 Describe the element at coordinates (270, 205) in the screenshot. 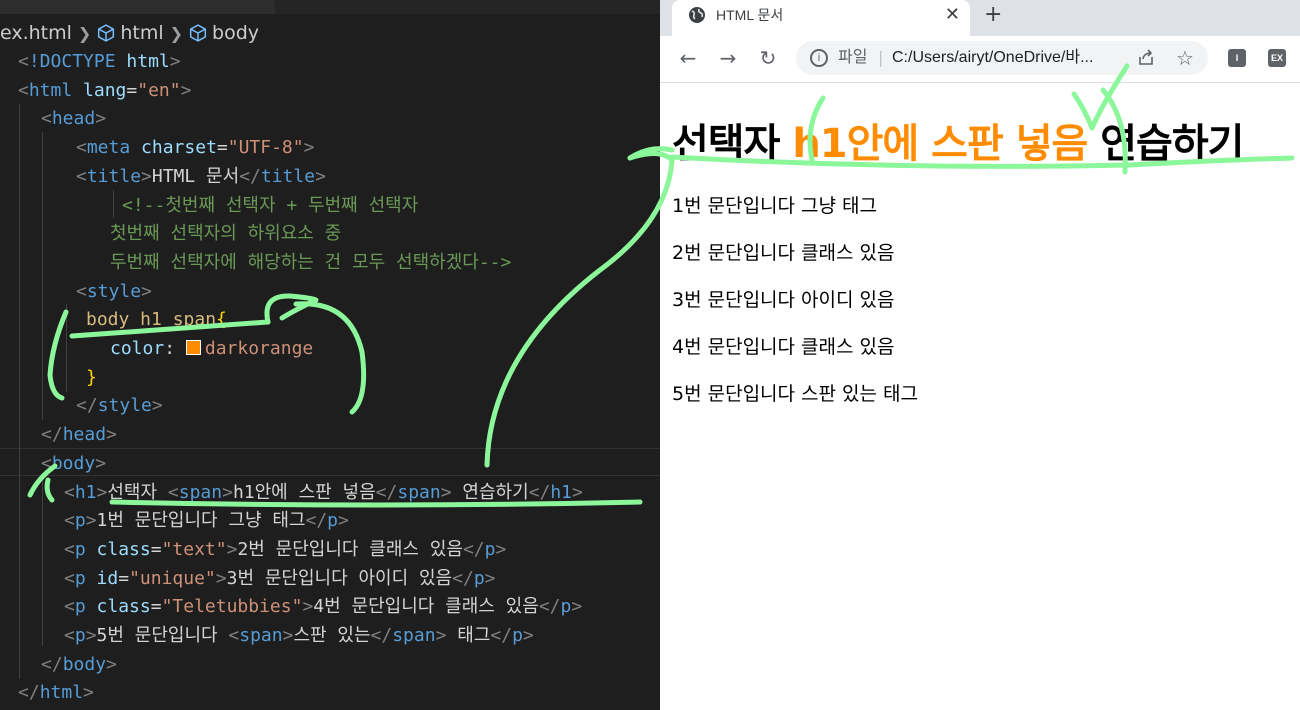

I see `code-comment: <!--첫번째 선택자 + 두번째 선택자` at that location.